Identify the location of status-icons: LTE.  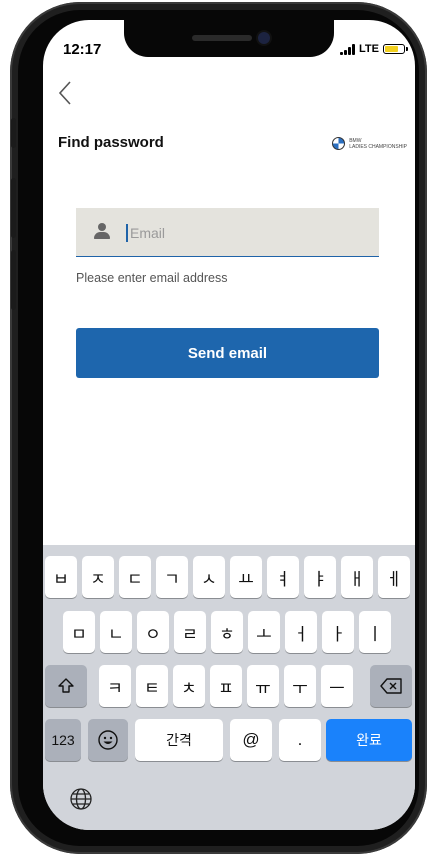
(374, 49).